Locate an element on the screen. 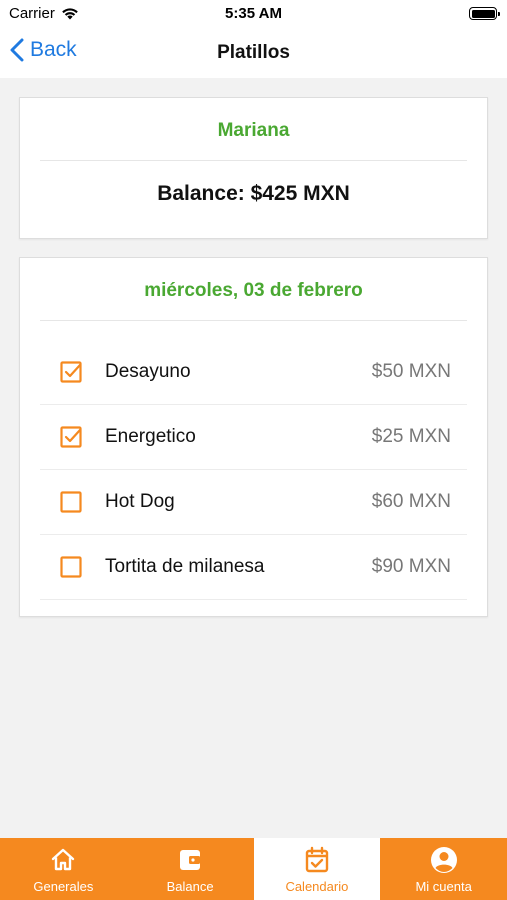 The height and width of the screenshot is (900, 507). status-time: 5:35 AM is located at coordinates (253, 13).